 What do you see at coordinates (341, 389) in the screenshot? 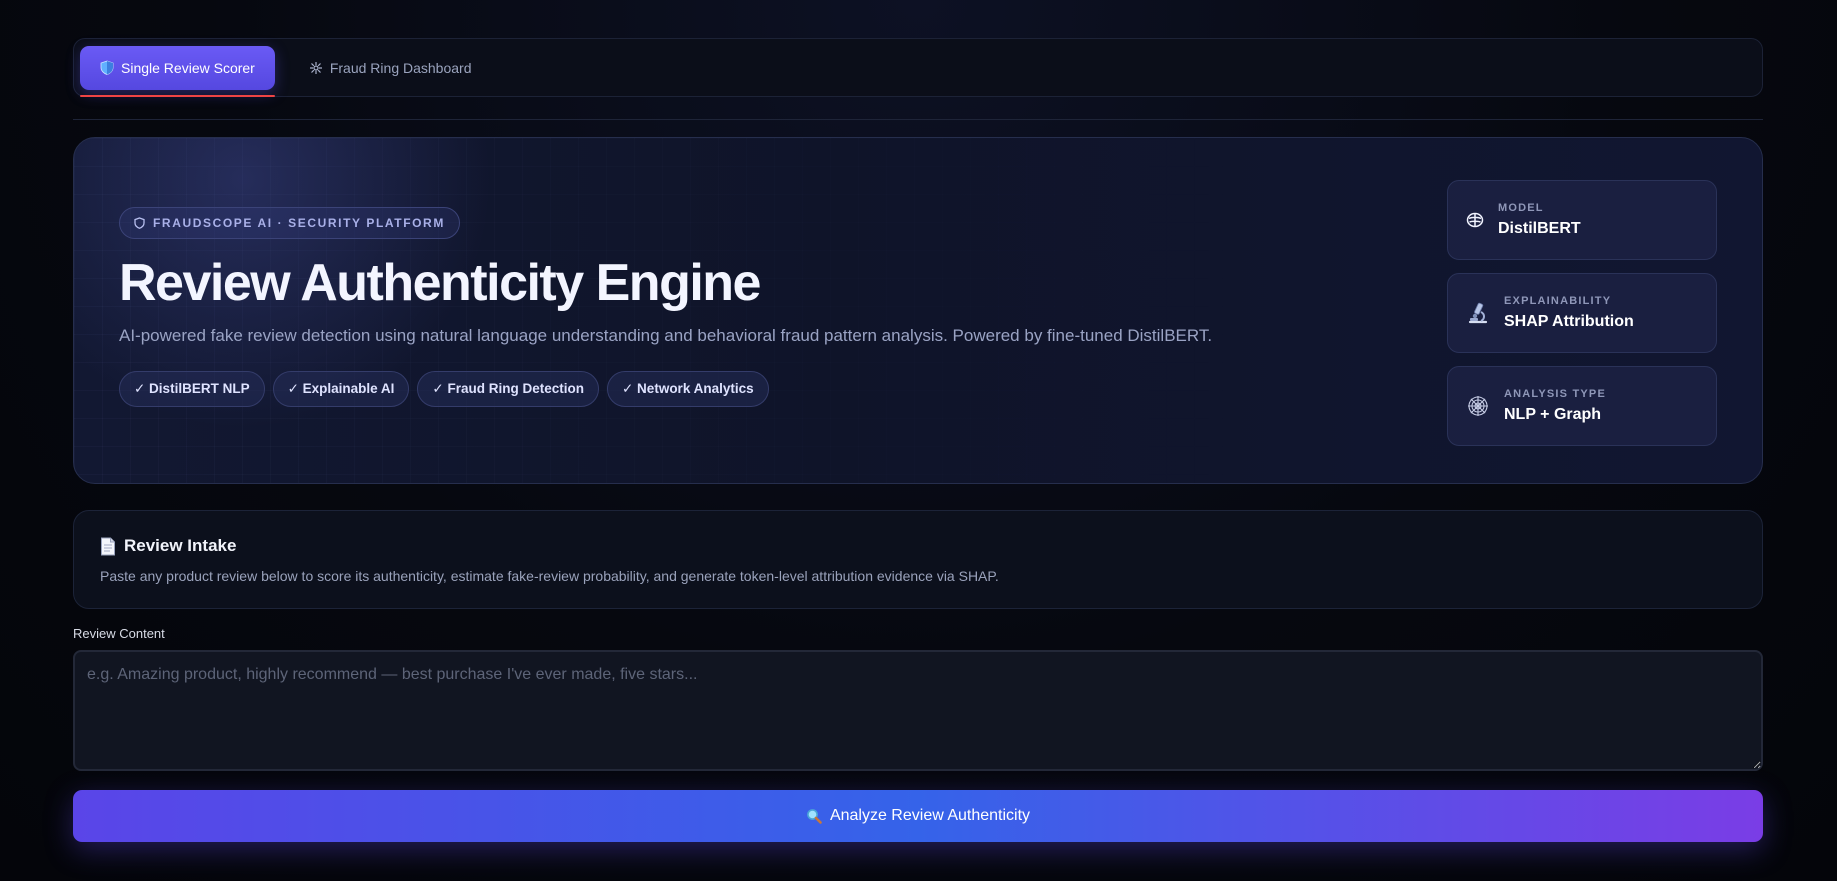
I see `chip-explainable-ai: ✓ Explainable AI` at bounding box center [341, 389].